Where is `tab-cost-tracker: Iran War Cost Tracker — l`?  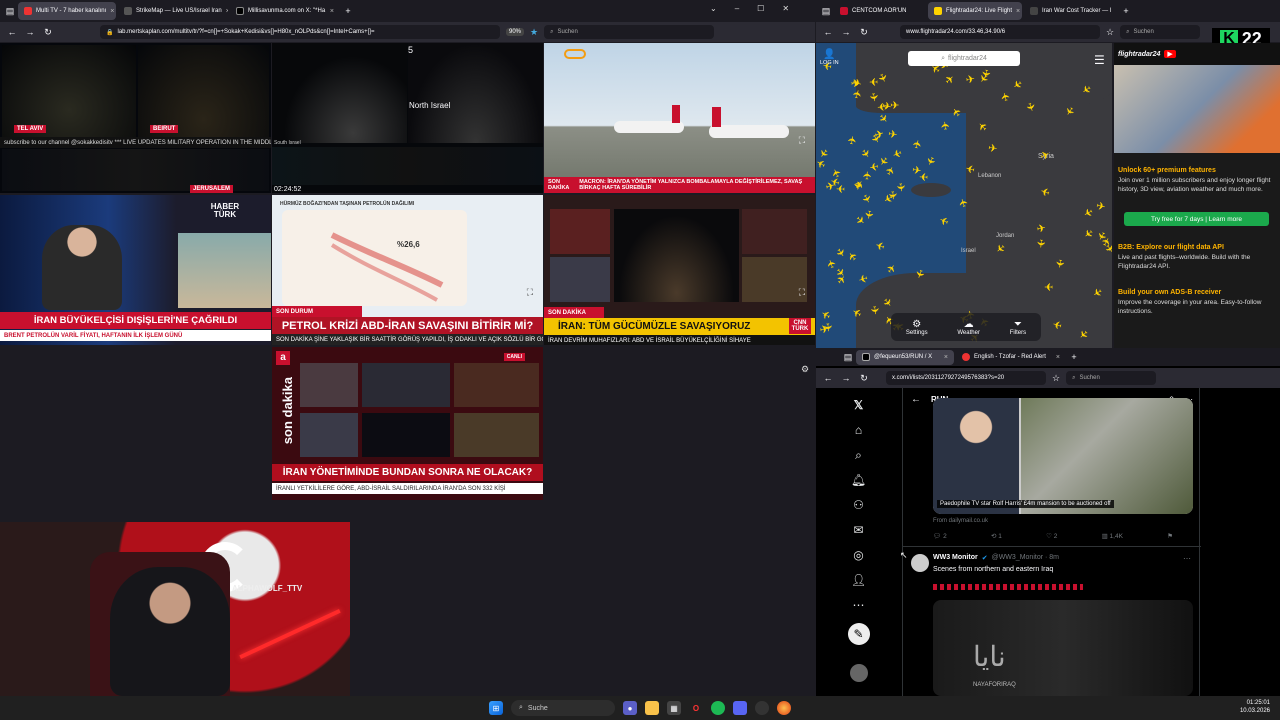
tab-cost-tracker: Iran War Cost Tracker — l is located at coordinates (1071, 11).